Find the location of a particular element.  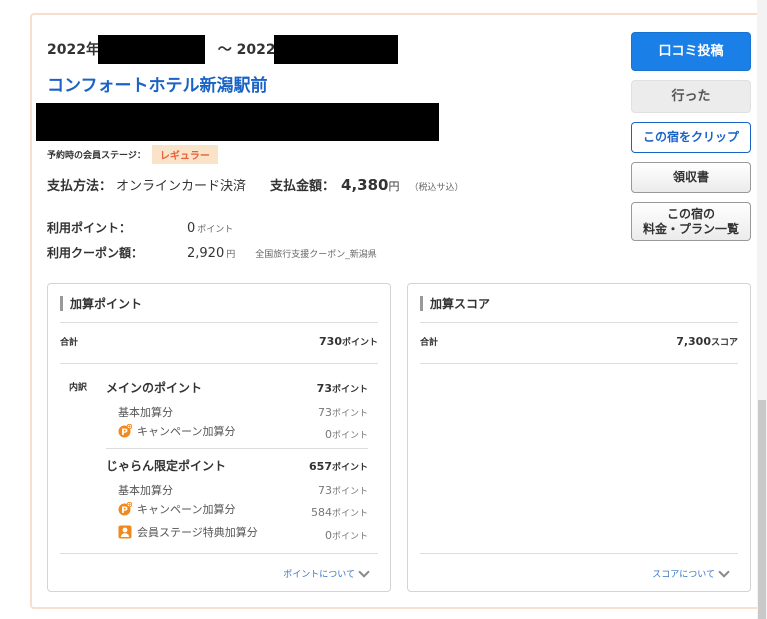

payment-unit: 円 is located at coordinates (394, 186).